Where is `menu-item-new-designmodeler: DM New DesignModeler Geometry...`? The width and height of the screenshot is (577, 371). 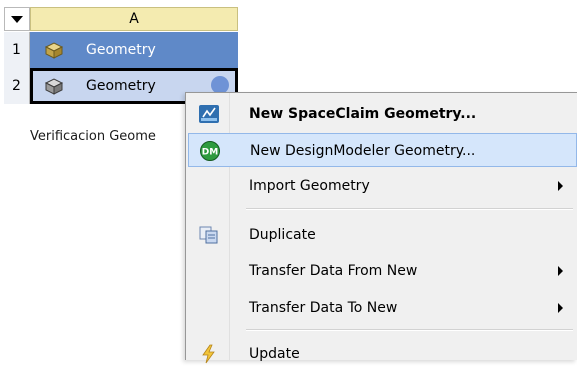 menu-item-new-designmodeler: DM New DesignModeler Geometry... is located at coordinates (382, 150).